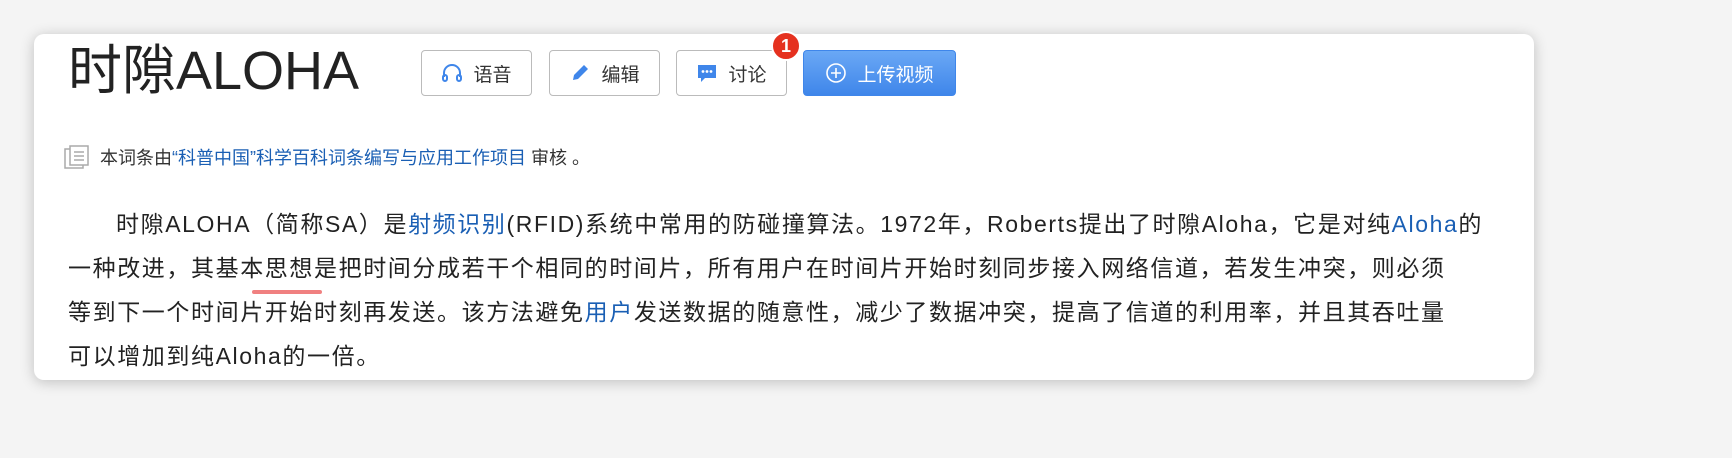 This screenshot has width=1732, height=458. I want to click on review-notice: 本词条由“科普中国”科学百科词条编写与应用工作项目 审核 。, so click(327, 157).